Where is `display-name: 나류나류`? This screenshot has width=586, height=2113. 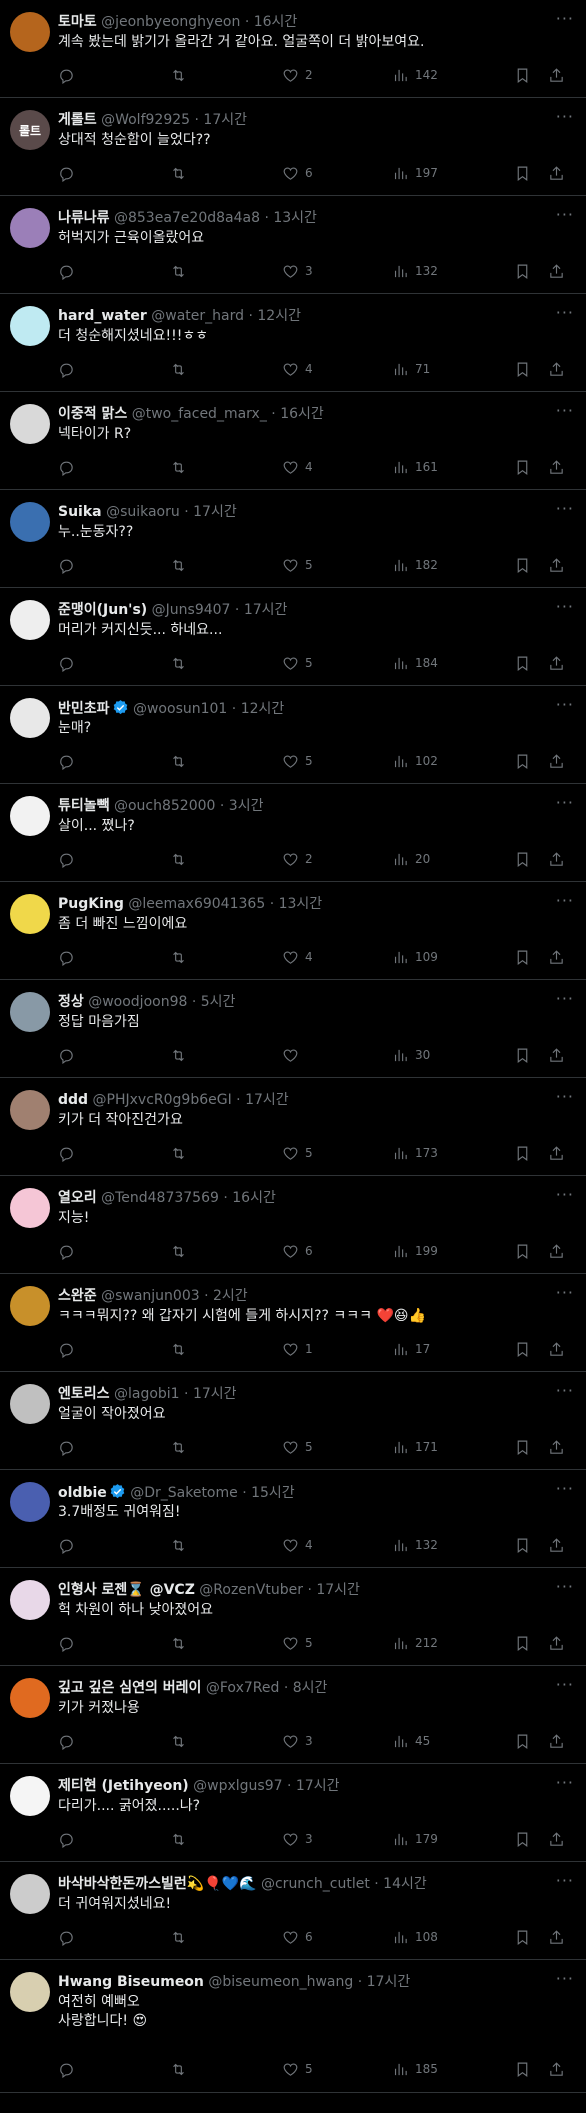
display-name: 나류나류 is located at coordinates (84, 218).